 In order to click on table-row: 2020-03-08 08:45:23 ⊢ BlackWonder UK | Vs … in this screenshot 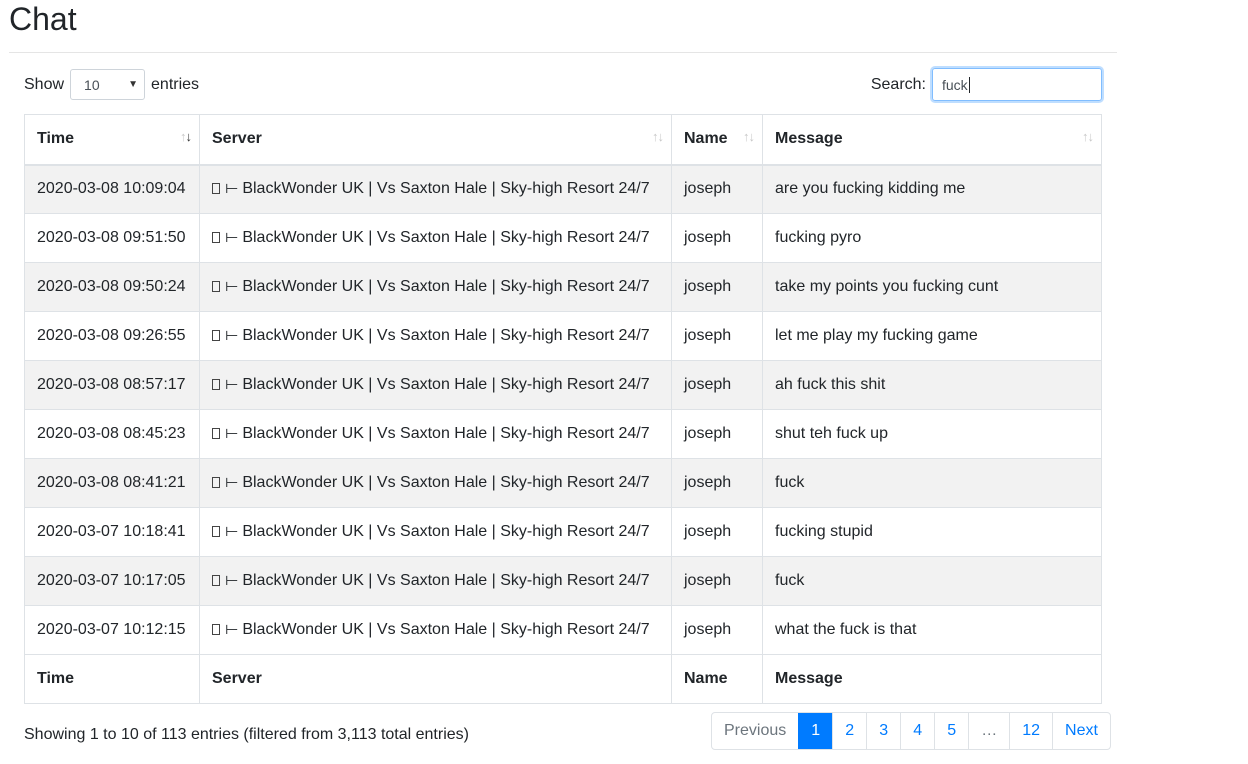, I will do `click(563, 434)`.